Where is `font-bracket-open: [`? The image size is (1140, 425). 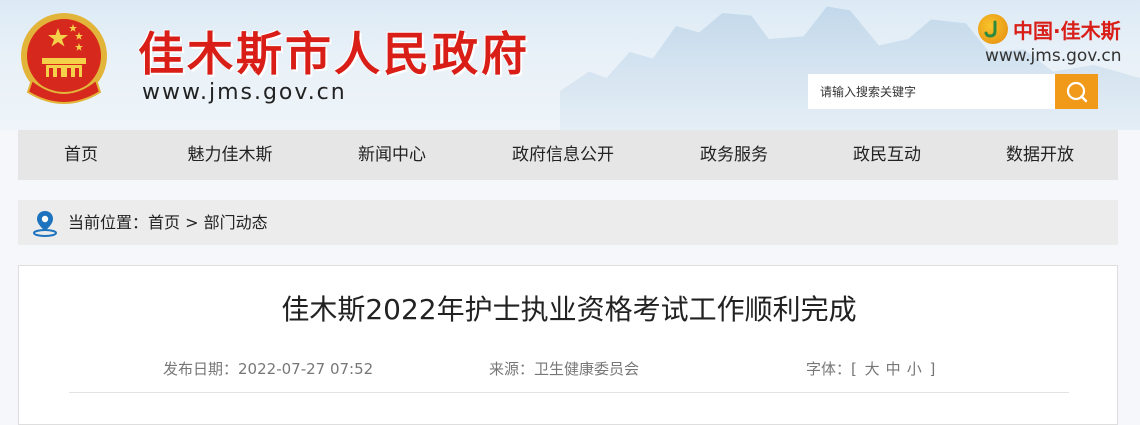 font-bracket-open: [ is located at coordinates (854, 369).